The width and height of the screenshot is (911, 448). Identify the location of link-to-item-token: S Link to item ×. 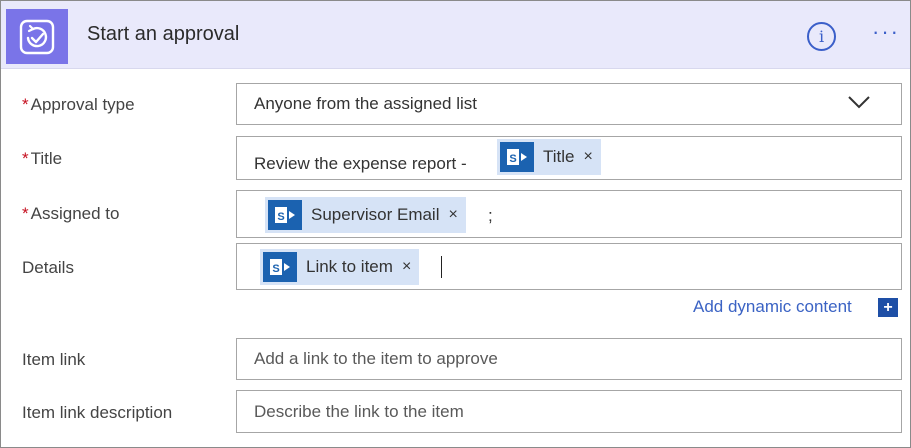
(340, 267).